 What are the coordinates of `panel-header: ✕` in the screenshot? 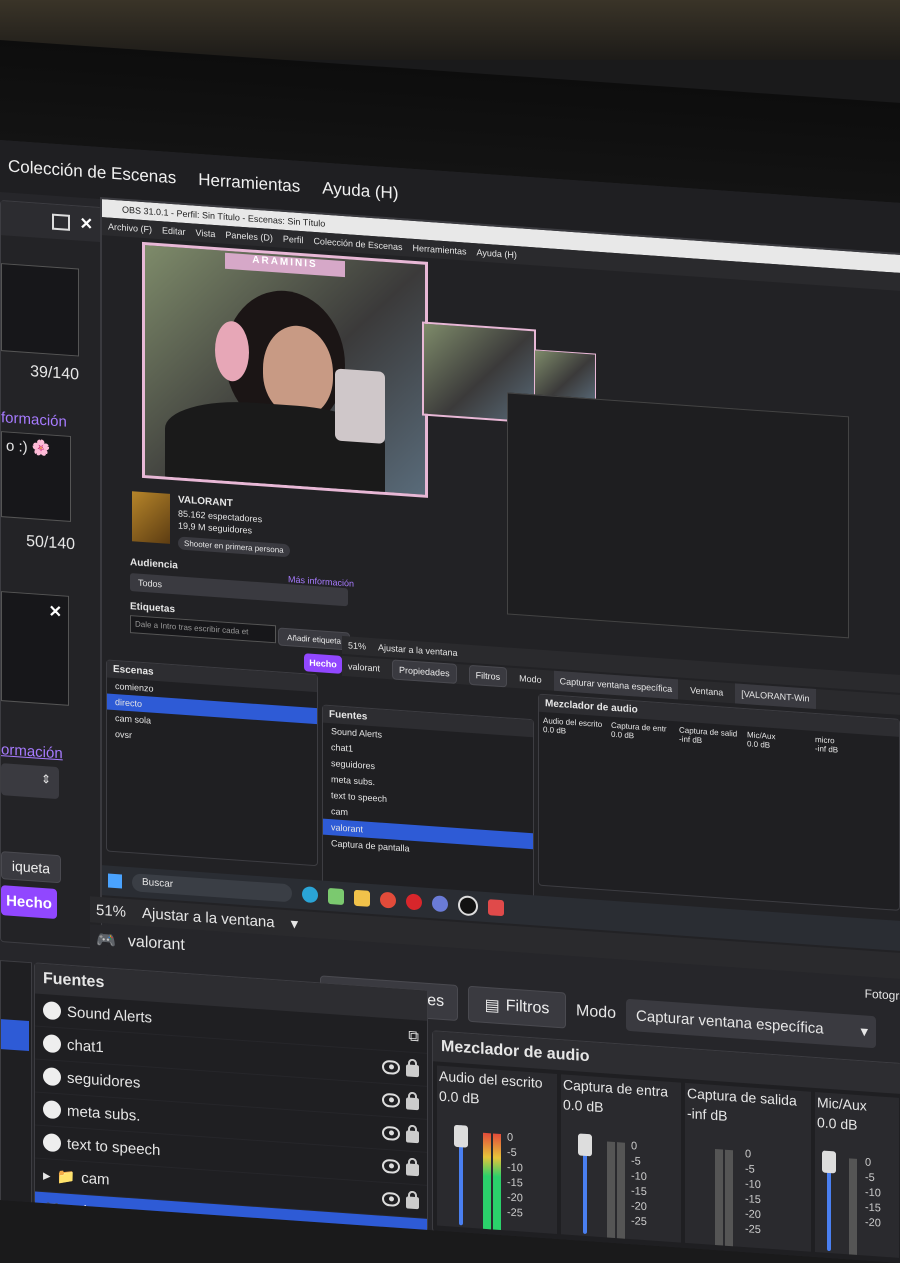 It's located at (51, 222).